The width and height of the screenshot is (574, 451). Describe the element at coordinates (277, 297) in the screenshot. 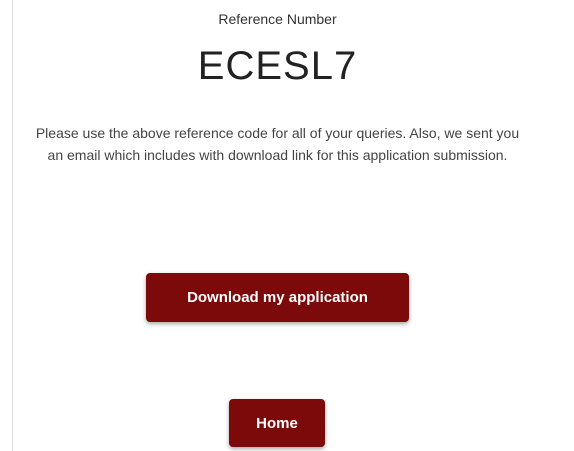

I see `download-application-button: Download my application` at that location.